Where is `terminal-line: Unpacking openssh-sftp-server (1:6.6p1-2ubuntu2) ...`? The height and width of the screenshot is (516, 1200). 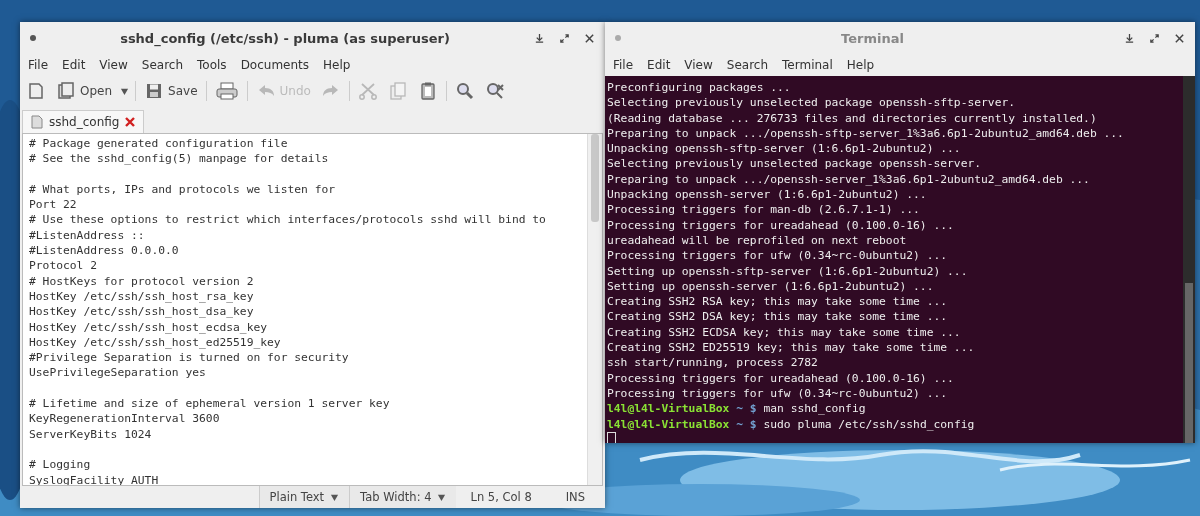 terminal-line: Unpacking openssh-sftp-server (1:6.6p1-2ubuntu2) ... is located at coordinates (784, 149).